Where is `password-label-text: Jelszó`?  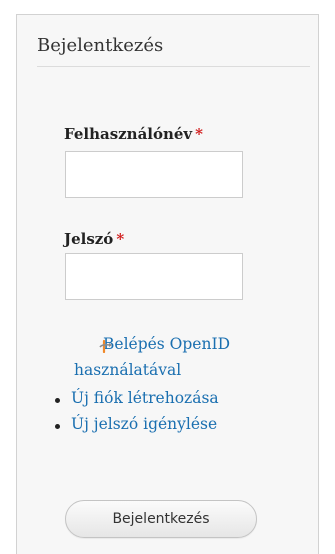
password-label-text: Jelszó is located at coordinates (89, 239).